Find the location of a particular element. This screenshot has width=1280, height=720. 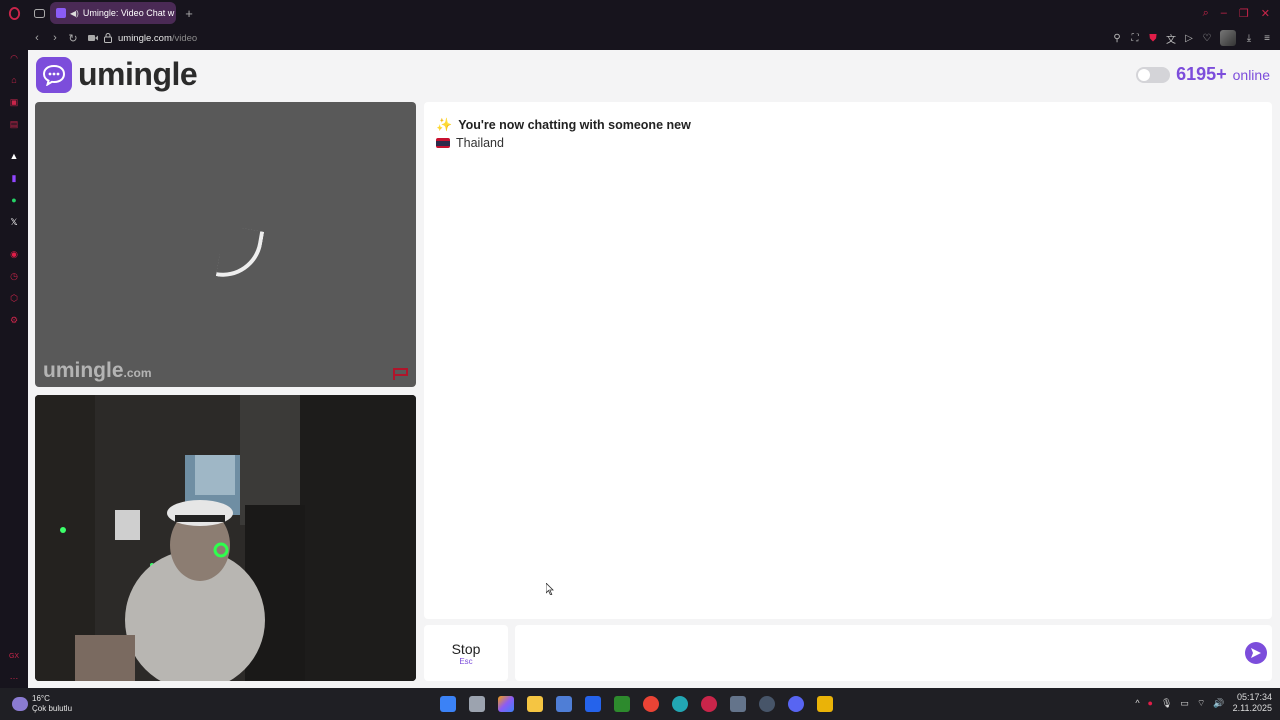

discord-icon is located at coordinates (796, 704).